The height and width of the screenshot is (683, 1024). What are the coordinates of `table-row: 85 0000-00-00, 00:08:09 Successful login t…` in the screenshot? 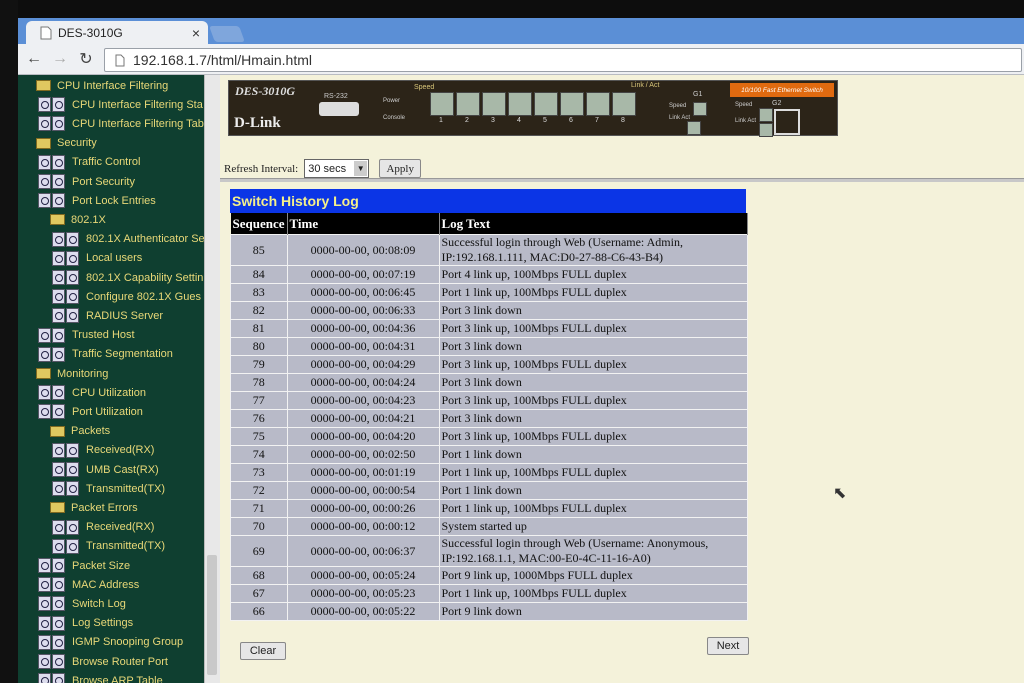 It's located at (489, 250).